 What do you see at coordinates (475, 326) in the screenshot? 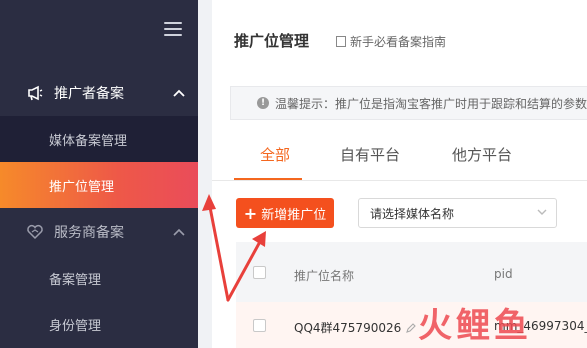
I see `watermark-logo: 火鲤鱼` at bounding box center [475, 326].